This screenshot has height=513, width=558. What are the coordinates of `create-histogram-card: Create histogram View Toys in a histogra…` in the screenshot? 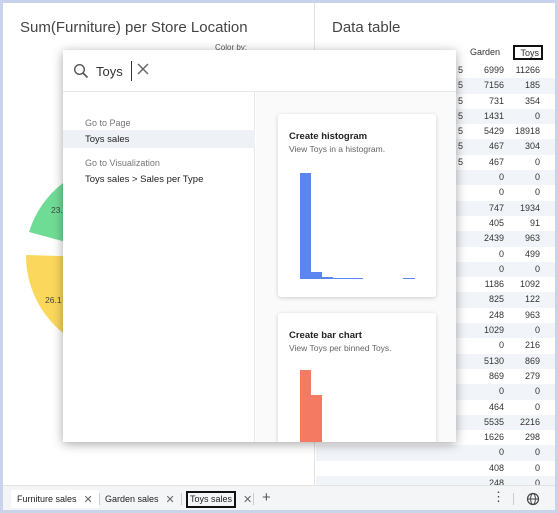 It's located at (357, 205).